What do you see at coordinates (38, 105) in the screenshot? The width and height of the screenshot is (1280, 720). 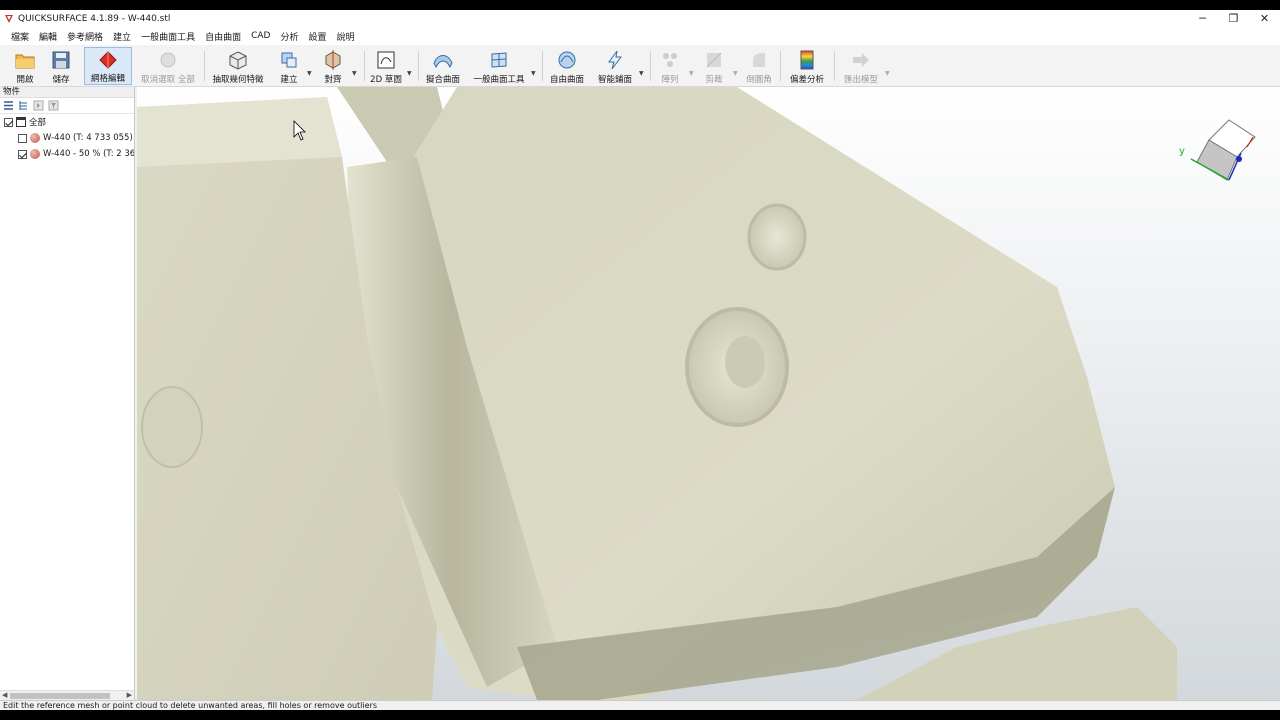 I see `expand-icon` at bounding box center [38, 105].